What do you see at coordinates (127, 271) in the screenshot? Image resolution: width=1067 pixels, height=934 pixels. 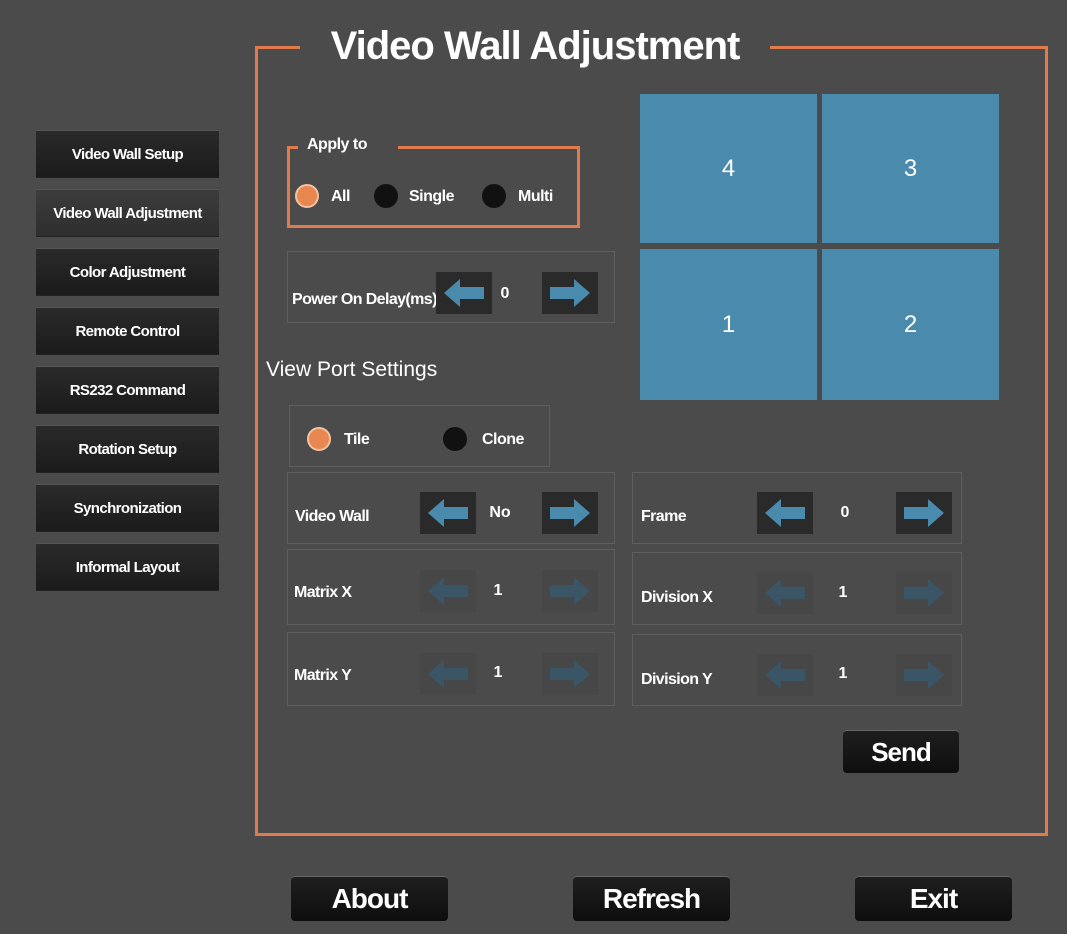 I see `sidebar-item-color-adjustment: Color Adjustment` at bounding box center [127, 271].